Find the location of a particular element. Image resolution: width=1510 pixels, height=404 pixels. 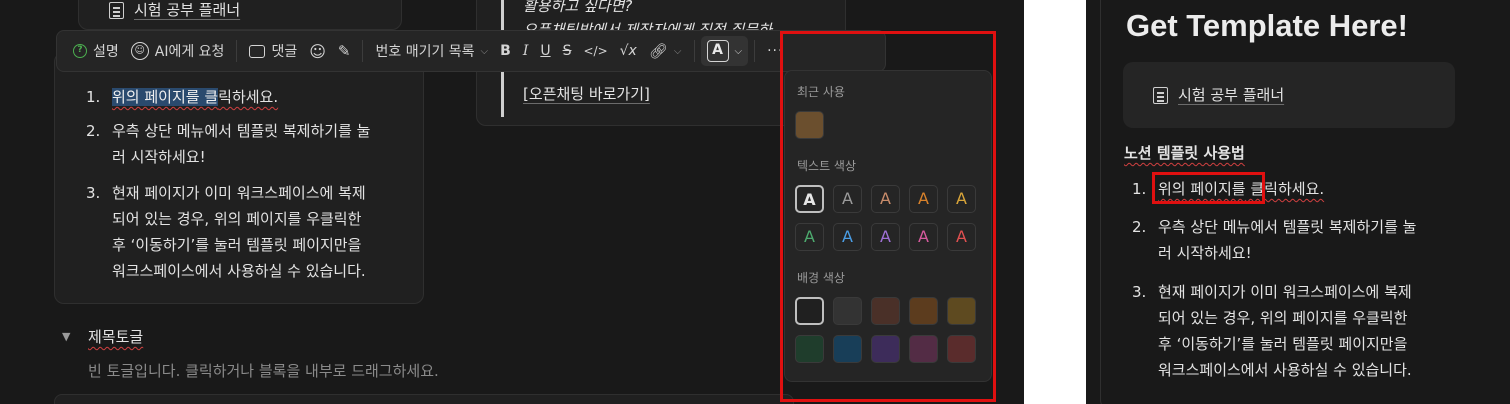

toggle-arrow-icon: ▼ is located at coordinates (66, 337).